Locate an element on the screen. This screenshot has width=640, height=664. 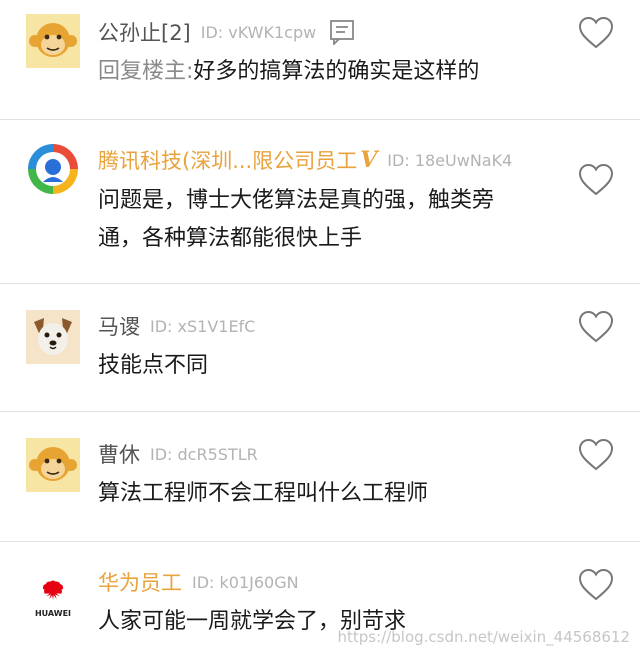
comment-header: 公孙止[2] ID: vKWK1cpw is located at coordinates (227, 32).